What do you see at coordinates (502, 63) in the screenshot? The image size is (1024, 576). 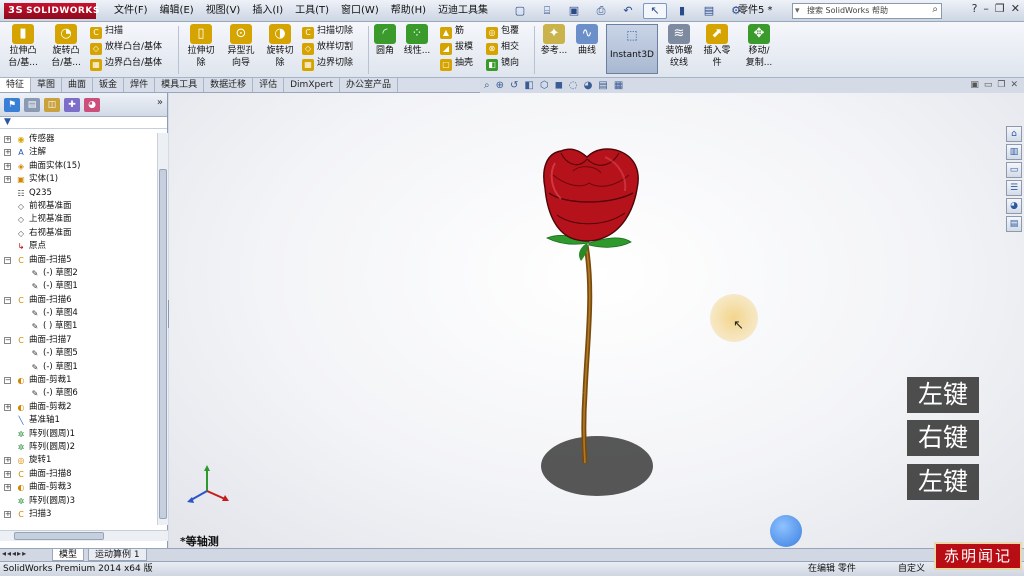 I see `mirror-button: ◧ 镜向` at bounding box center [502, 63].